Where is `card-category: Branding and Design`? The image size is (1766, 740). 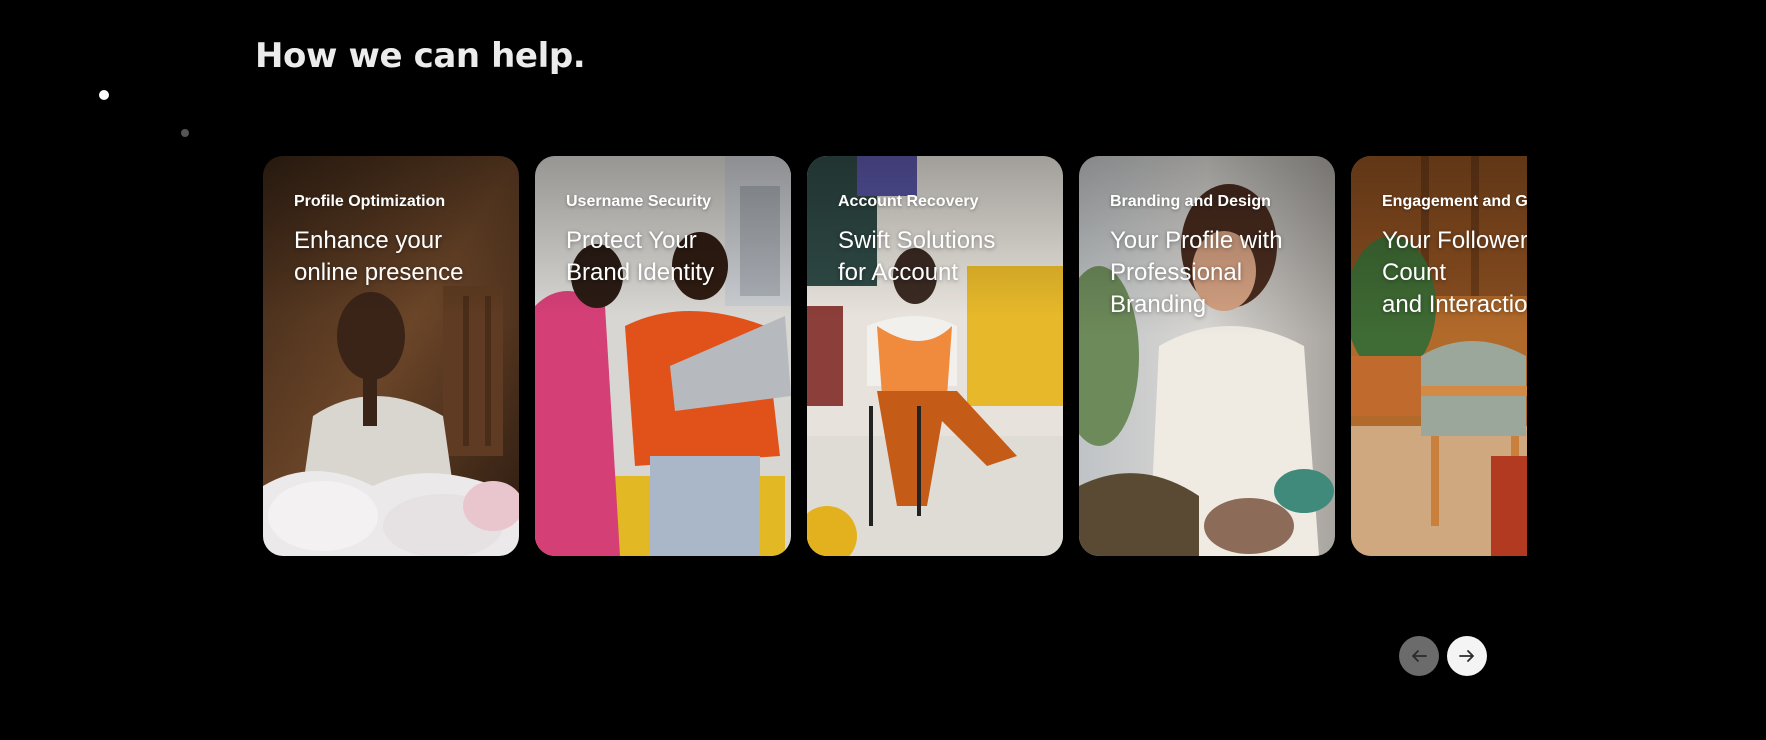
card-category: Branding and Design is located at coordinates (1190, 201).